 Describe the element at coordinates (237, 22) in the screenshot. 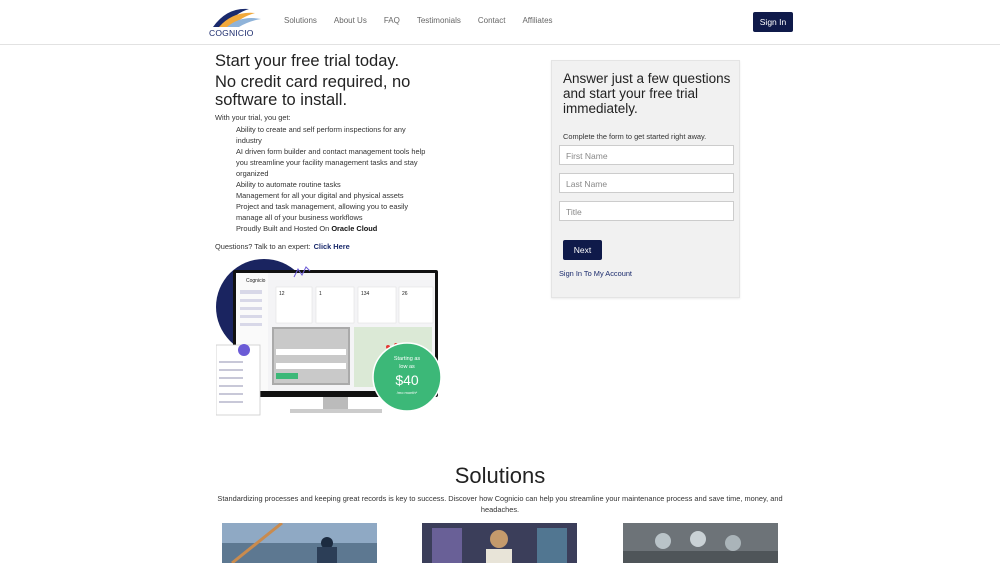

I see `cognicio-logo: COGNICIO` at that location.